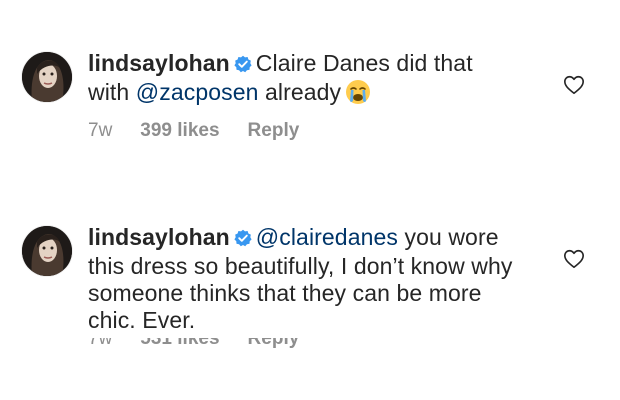 The image size is (620, 400). What do you see at coordinates (300, 92) in the screenshot?
I see `comment-text: already` at bounding box center [300, 92].